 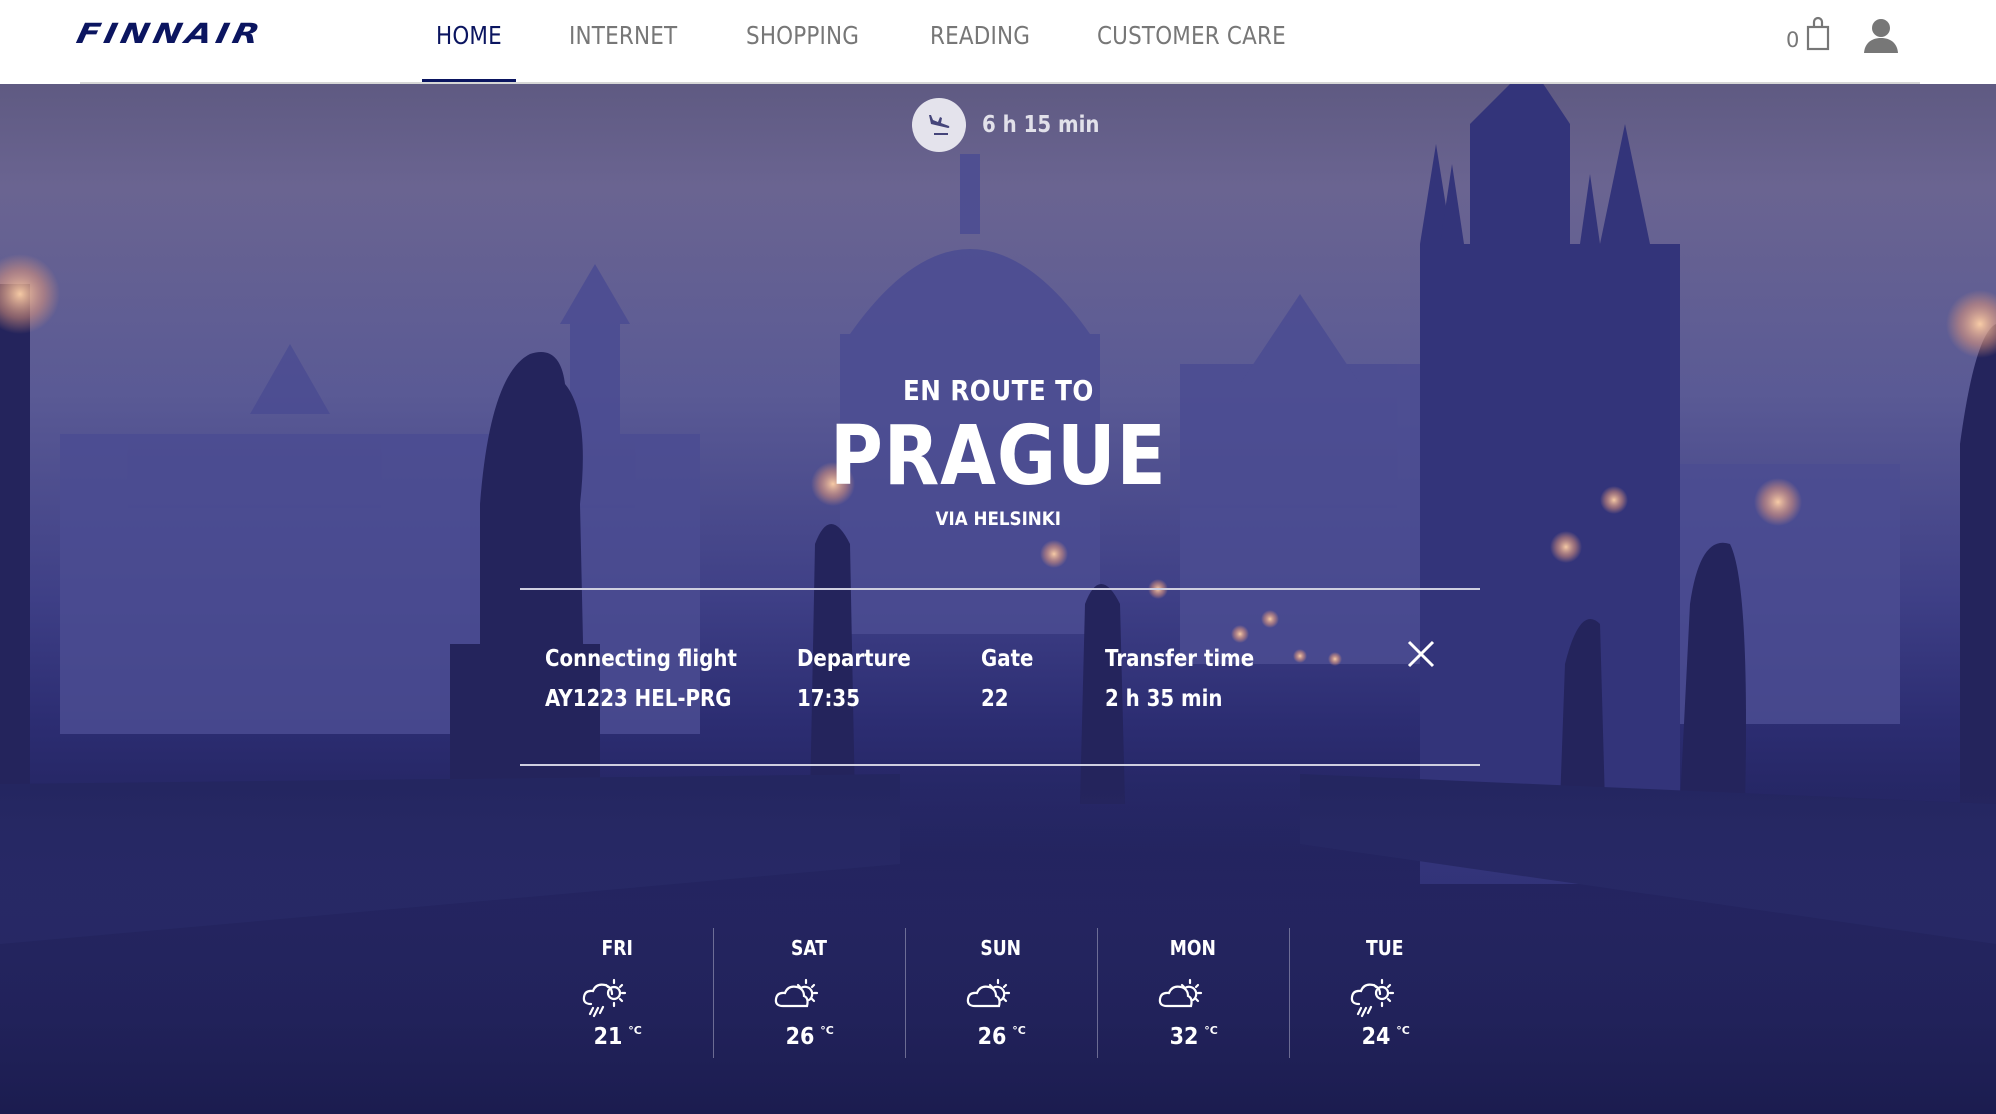 I want to click on nav-tab-home: HOME, so click(x=469, y=36).